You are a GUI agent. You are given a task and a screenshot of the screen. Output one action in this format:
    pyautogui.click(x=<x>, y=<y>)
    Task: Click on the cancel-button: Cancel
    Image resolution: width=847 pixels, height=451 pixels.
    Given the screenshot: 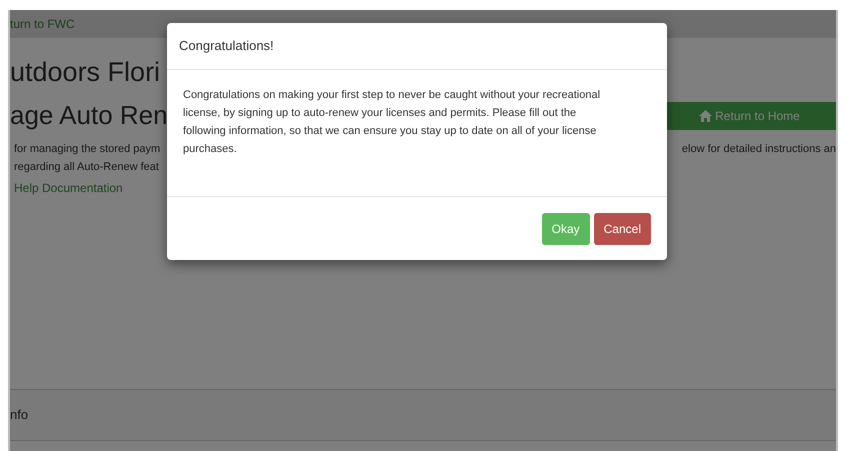 What is the action you would take?
    pyautogui.click(x=622, y=228)
    